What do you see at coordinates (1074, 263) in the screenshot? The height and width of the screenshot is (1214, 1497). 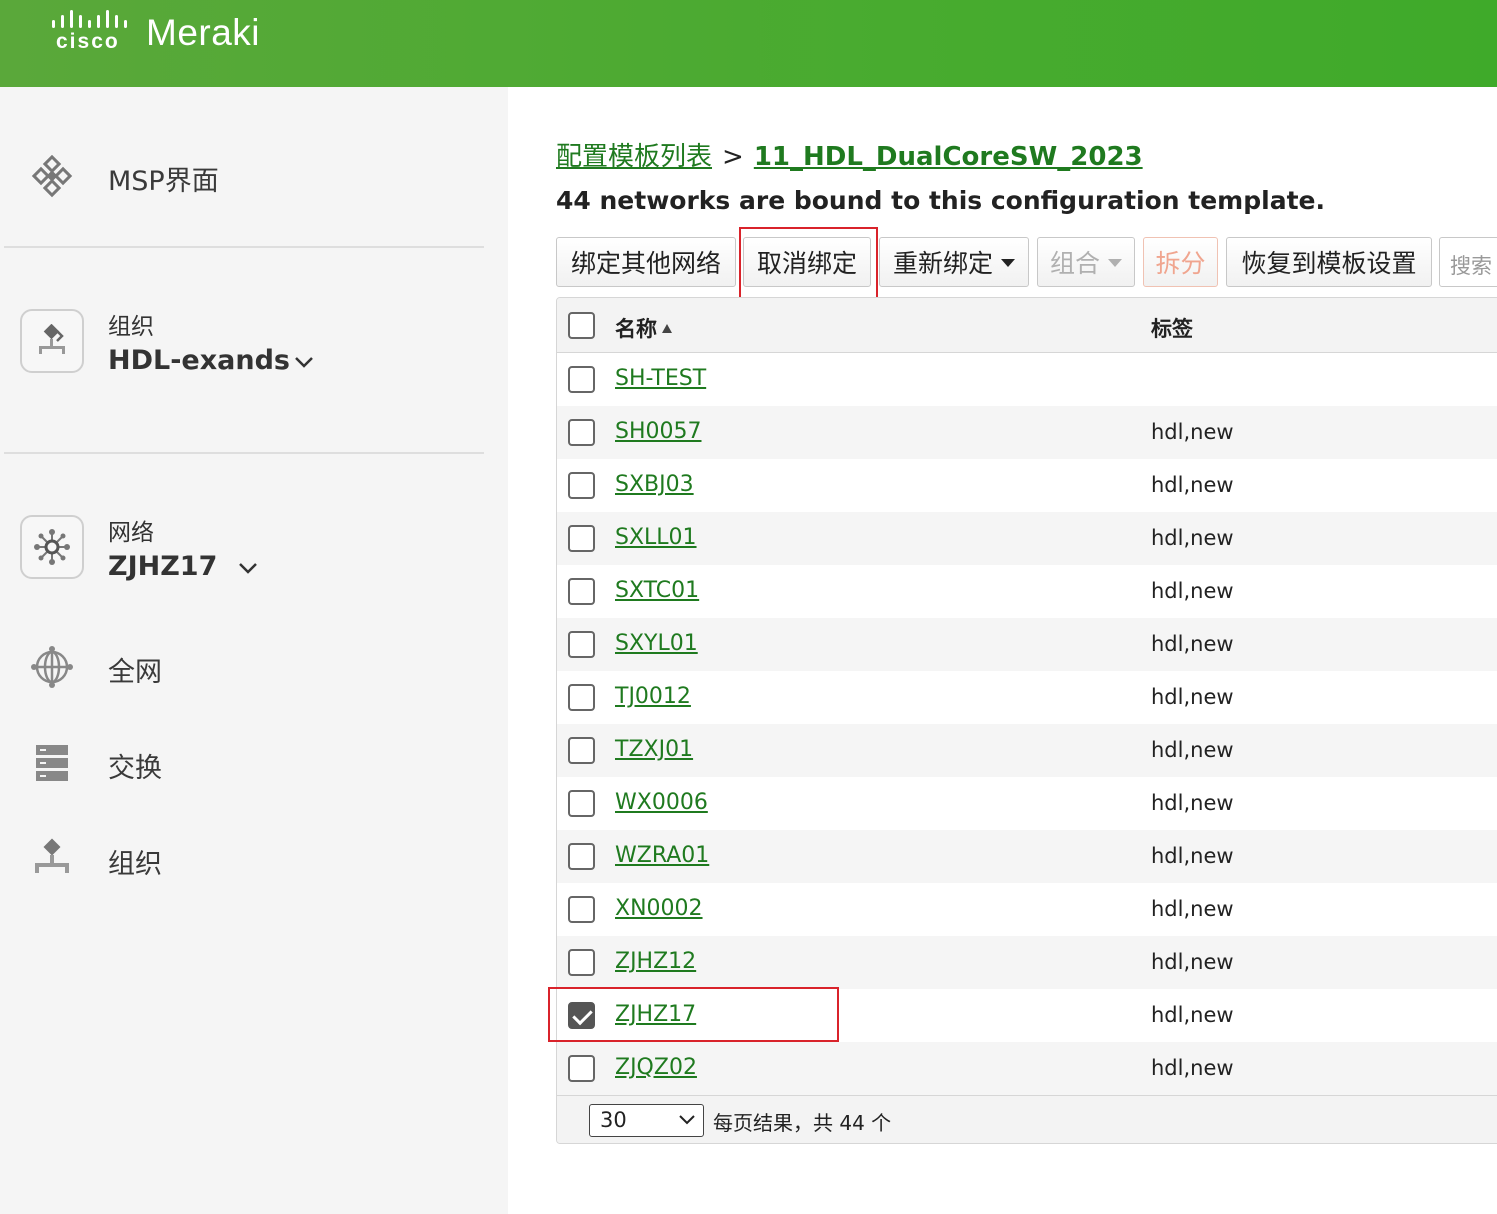 I see `button-label: 组合` at bounding box center [1074, 263].